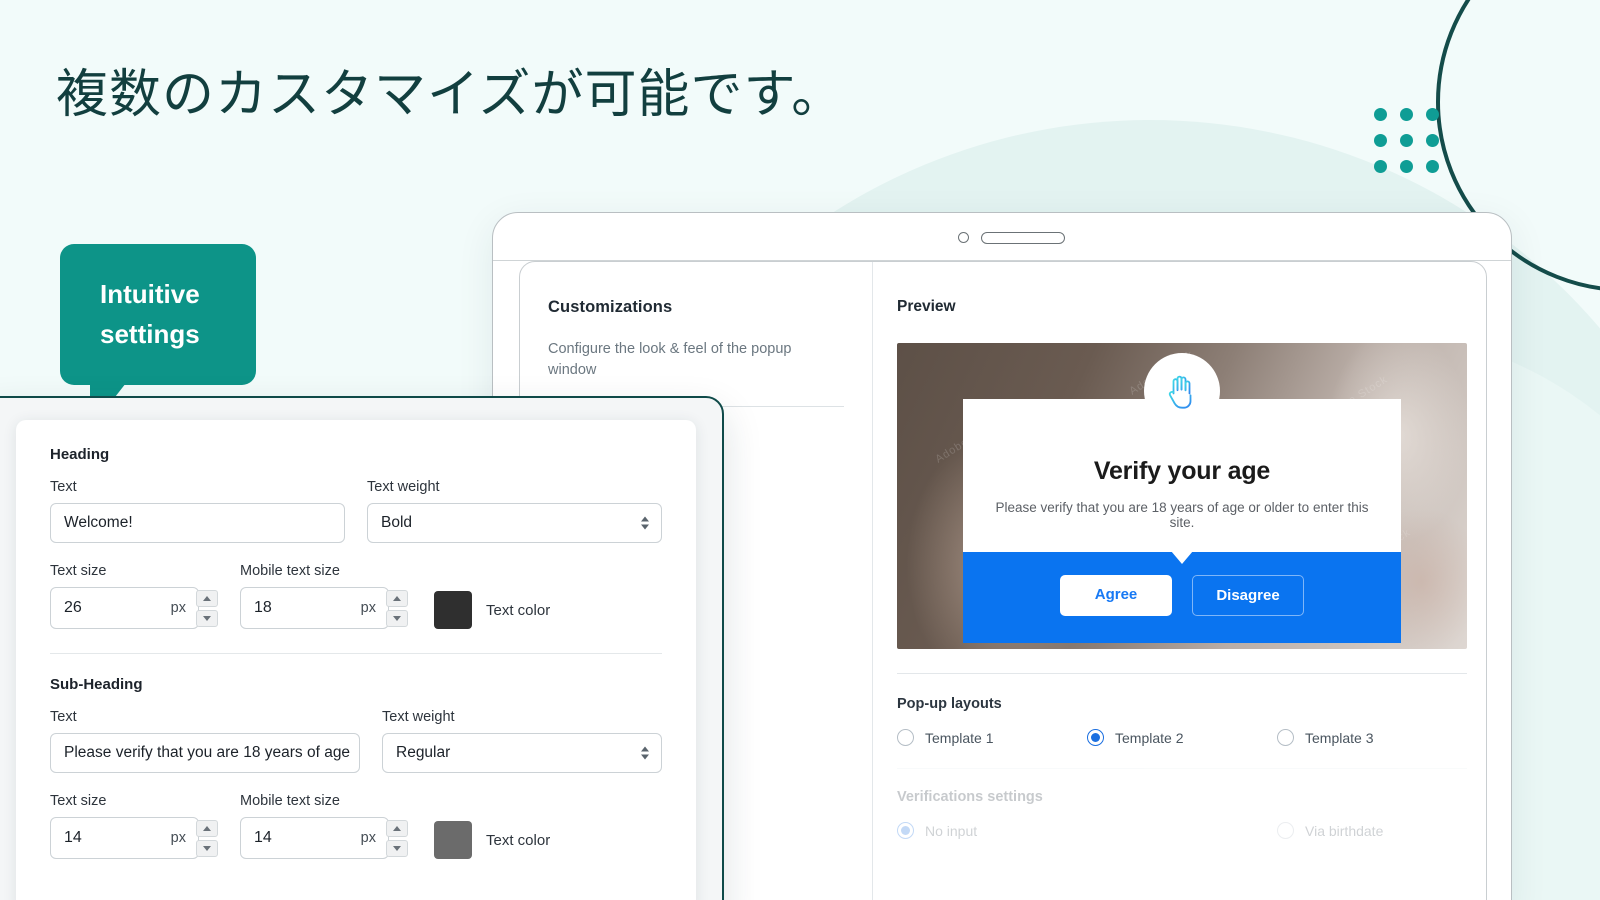 Image resolution: width=1600 pixels, height=900 pixels. I want to click on subheading-size-wrap: Text size 14 px, so click(134, 826).